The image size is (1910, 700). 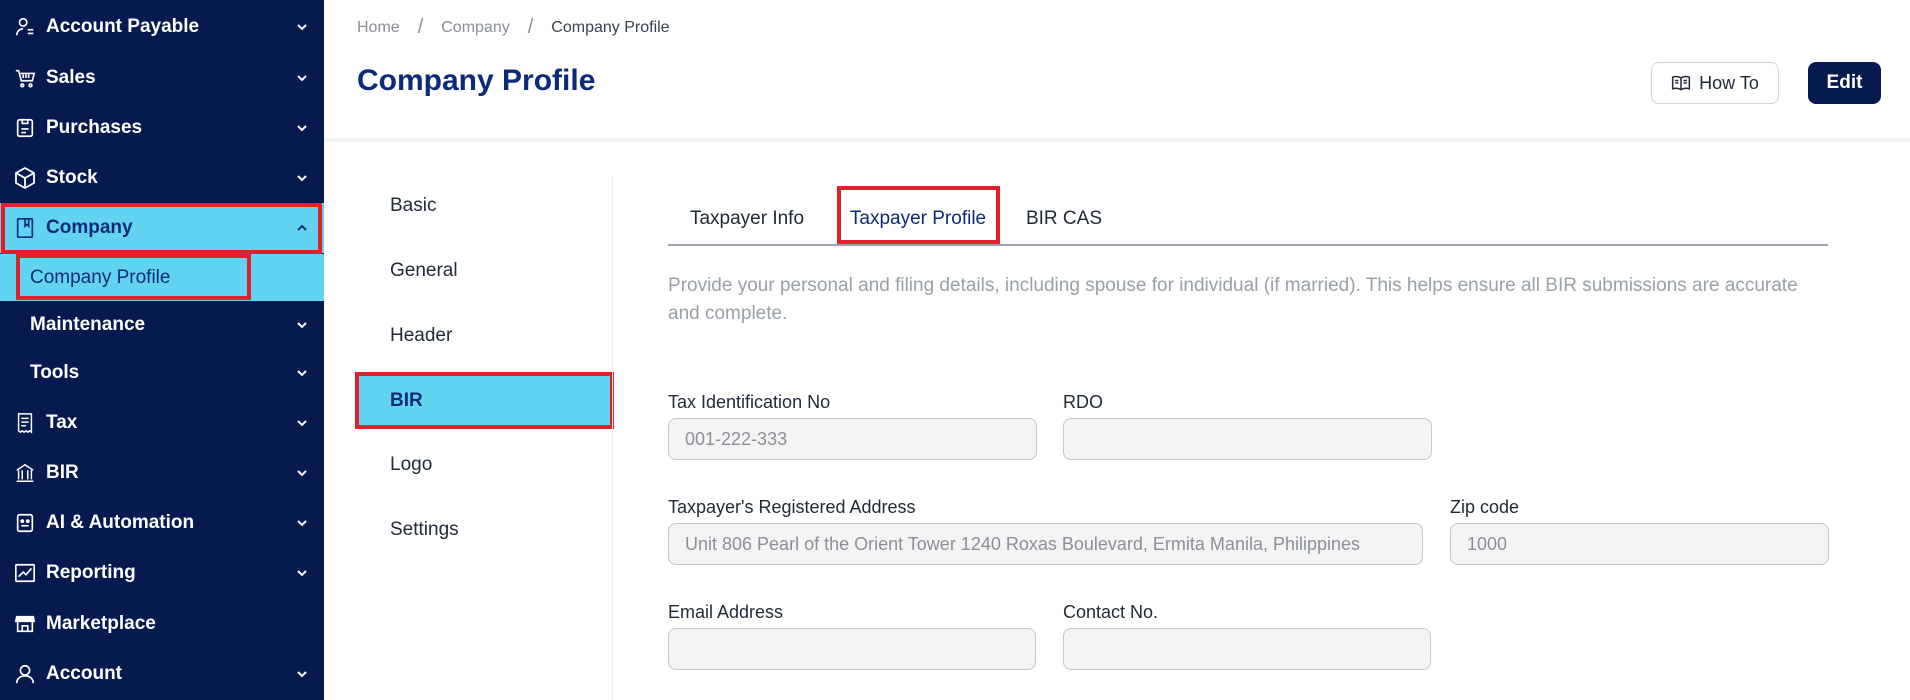 What do you see at coordinates (484, 465) in the screenshot?
I see `section-logo: Logo` at bounding box center [484, 465].